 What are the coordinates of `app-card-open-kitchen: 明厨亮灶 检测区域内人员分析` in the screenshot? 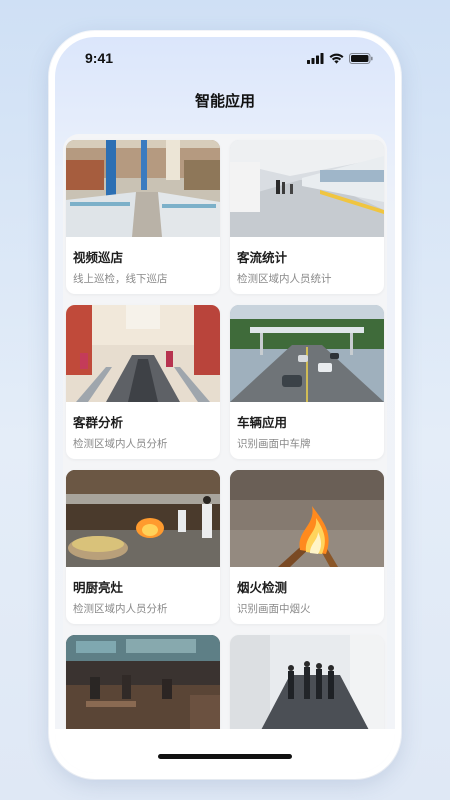 It's located at (143, 547).